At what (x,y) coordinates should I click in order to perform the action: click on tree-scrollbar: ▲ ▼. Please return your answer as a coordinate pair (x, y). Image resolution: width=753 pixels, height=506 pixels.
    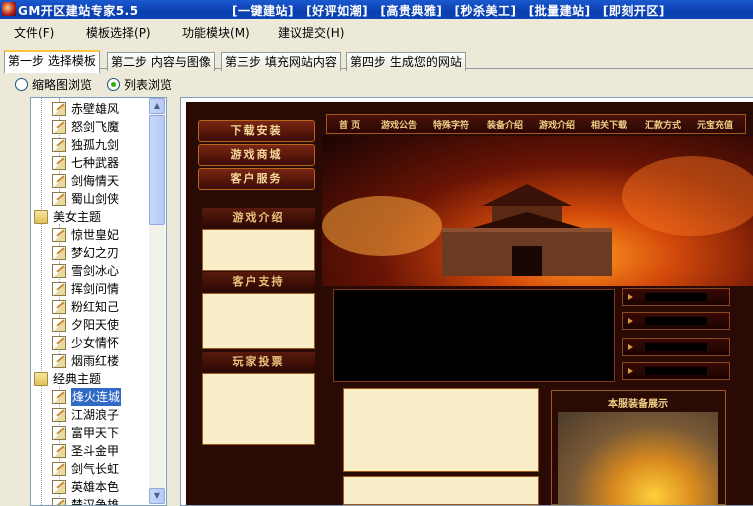
    Looking at the image, I should click on (157, 301).